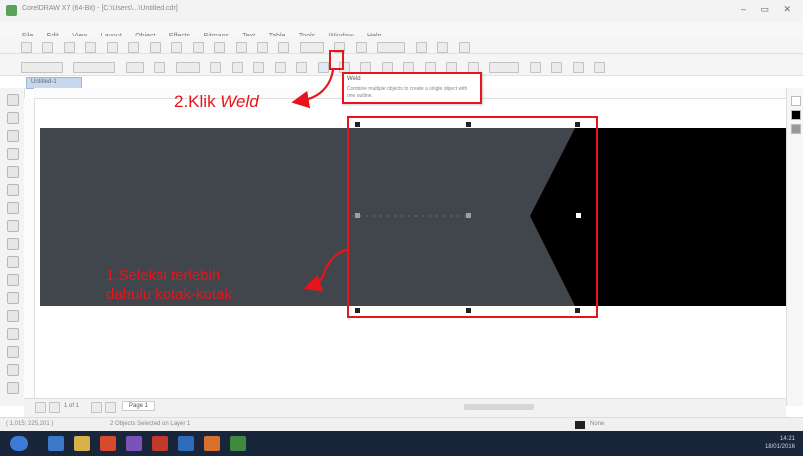 The width and height of the screenshot is (803, 456). I want to click on taskbar-time: 14:21, so click(787, 439).